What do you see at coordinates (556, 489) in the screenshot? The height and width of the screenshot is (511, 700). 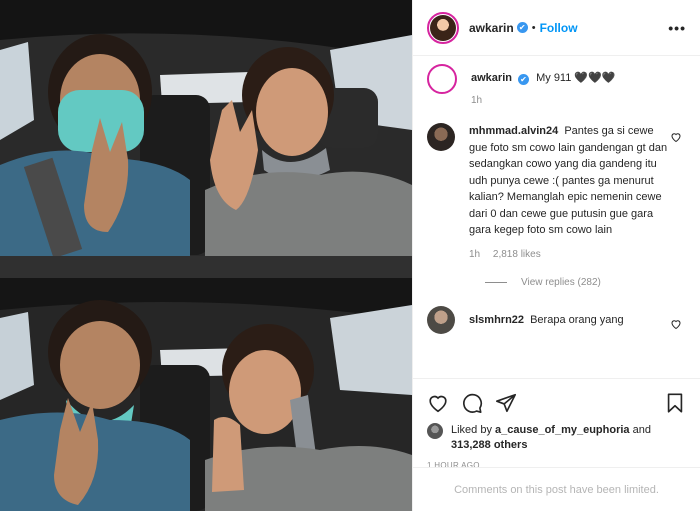 I see `comments-limited-notice: Comments on this post have been limited.` at bounding box center [556, 489].